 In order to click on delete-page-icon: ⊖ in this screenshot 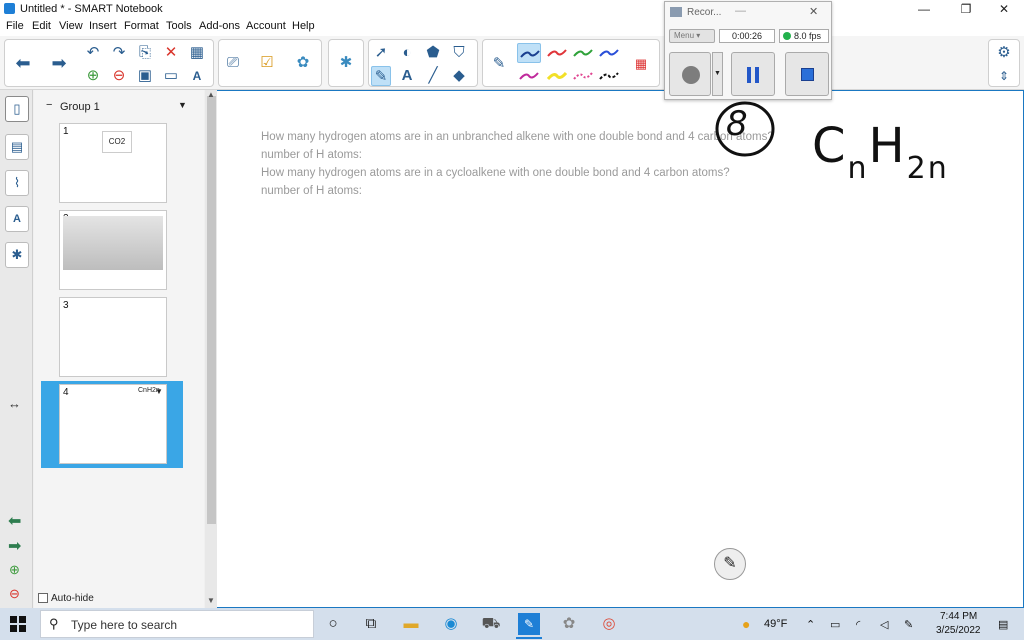, I will do `click(119, 76)`.